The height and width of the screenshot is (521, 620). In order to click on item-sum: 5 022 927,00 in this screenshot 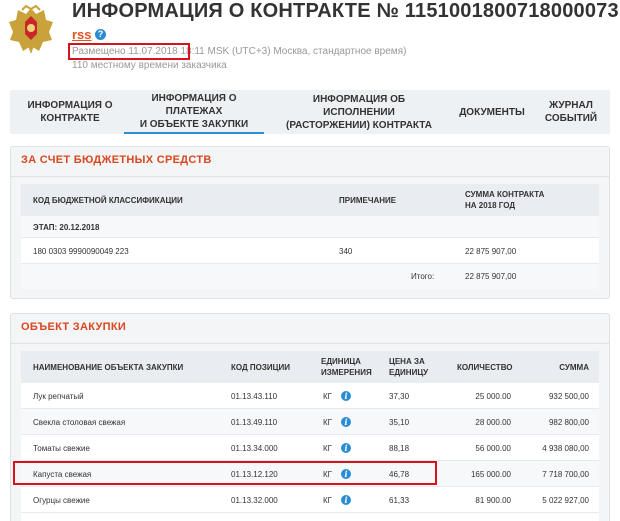, I will do `click(565, 500)`.